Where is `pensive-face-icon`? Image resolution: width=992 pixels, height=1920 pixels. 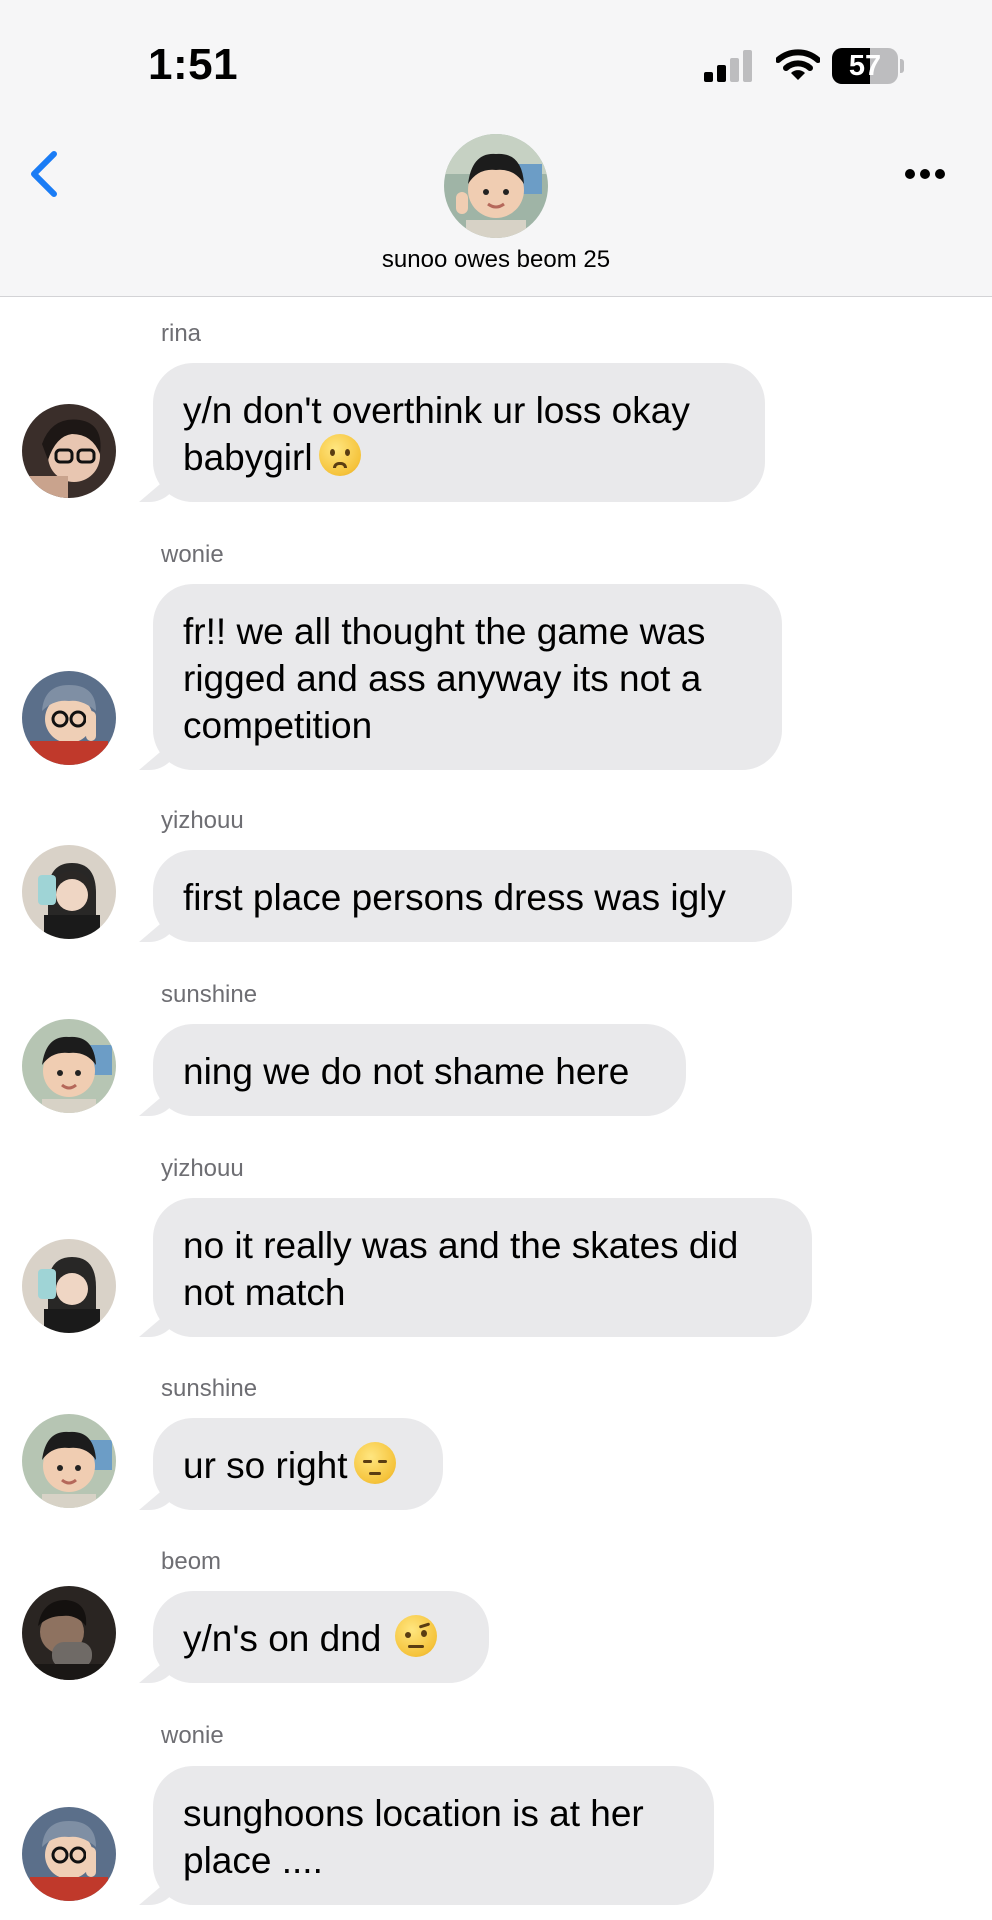
pensive-face-icon is located at coordinates (374, 1463).